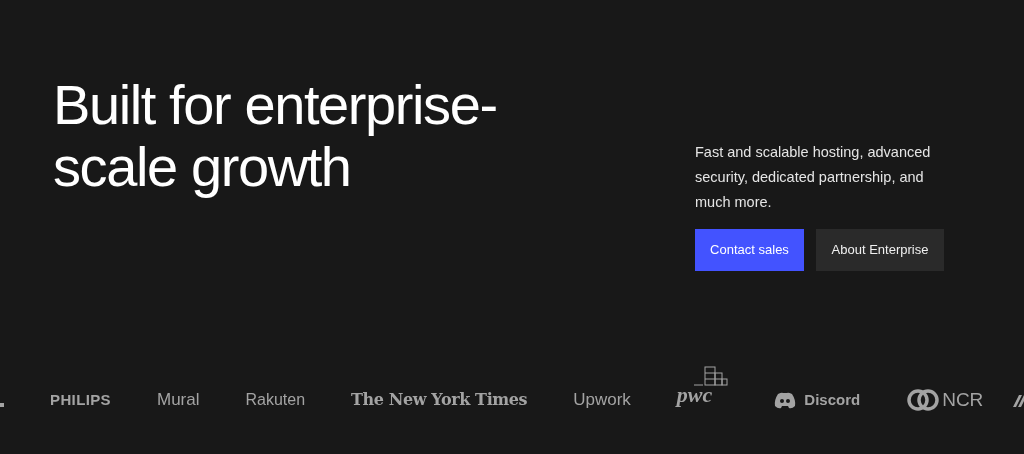  I want to click on logo-wordmark: Rakuten, so click(275, 400).